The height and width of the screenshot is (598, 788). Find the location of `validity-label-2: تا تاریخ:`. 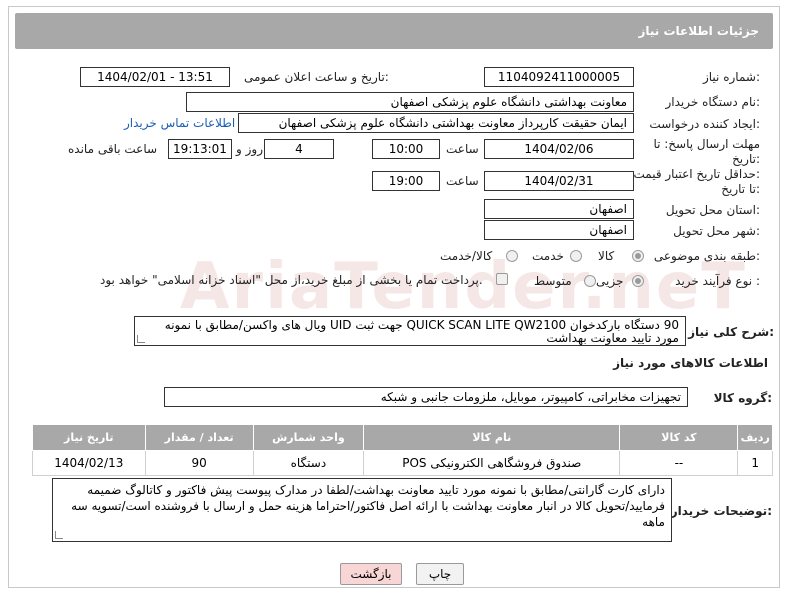

validity-label-2: تا تاریخ: is located at coordinates (740, 189).